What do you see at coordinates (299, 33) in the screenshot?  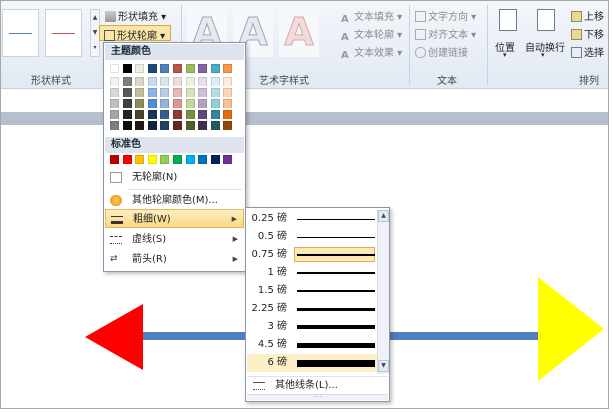 I see `wordart-style-3: A` at bounding box center [299, 33].